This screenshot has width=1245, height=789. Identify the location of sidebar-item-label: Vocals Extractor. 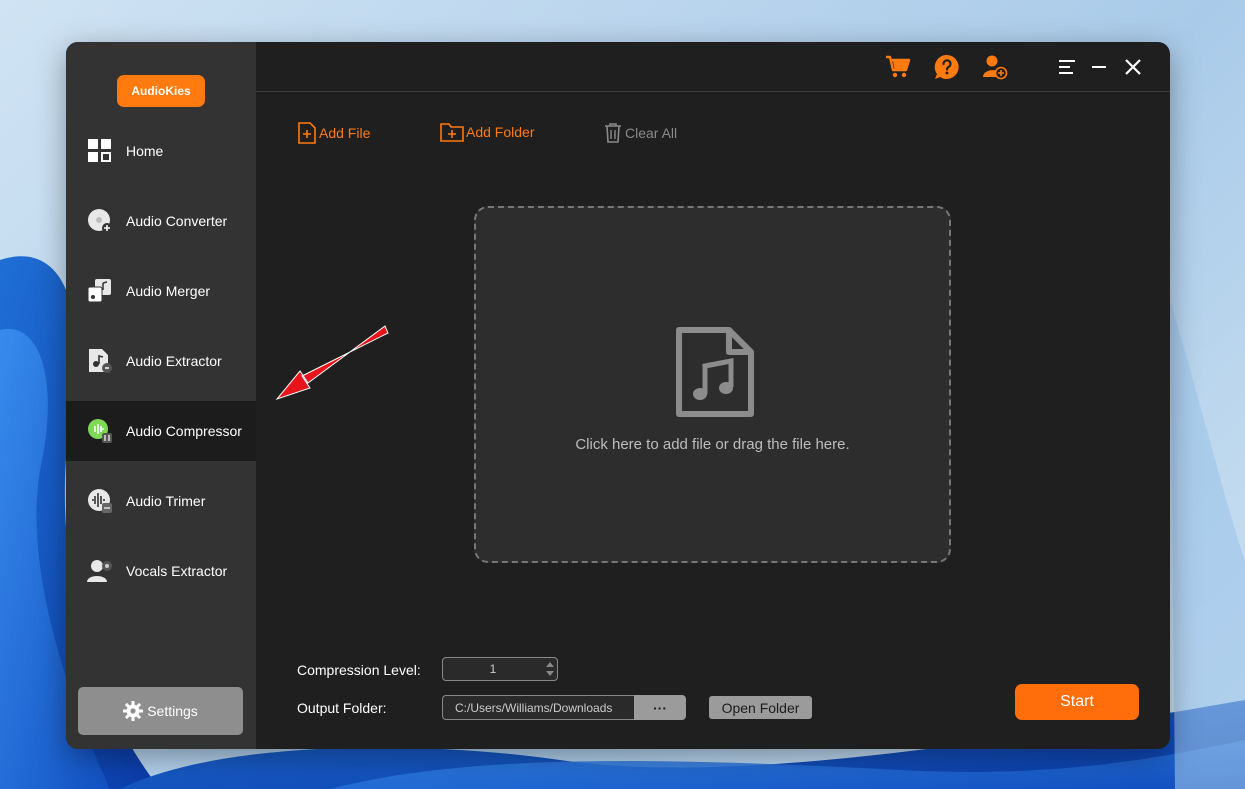
(177, 571).